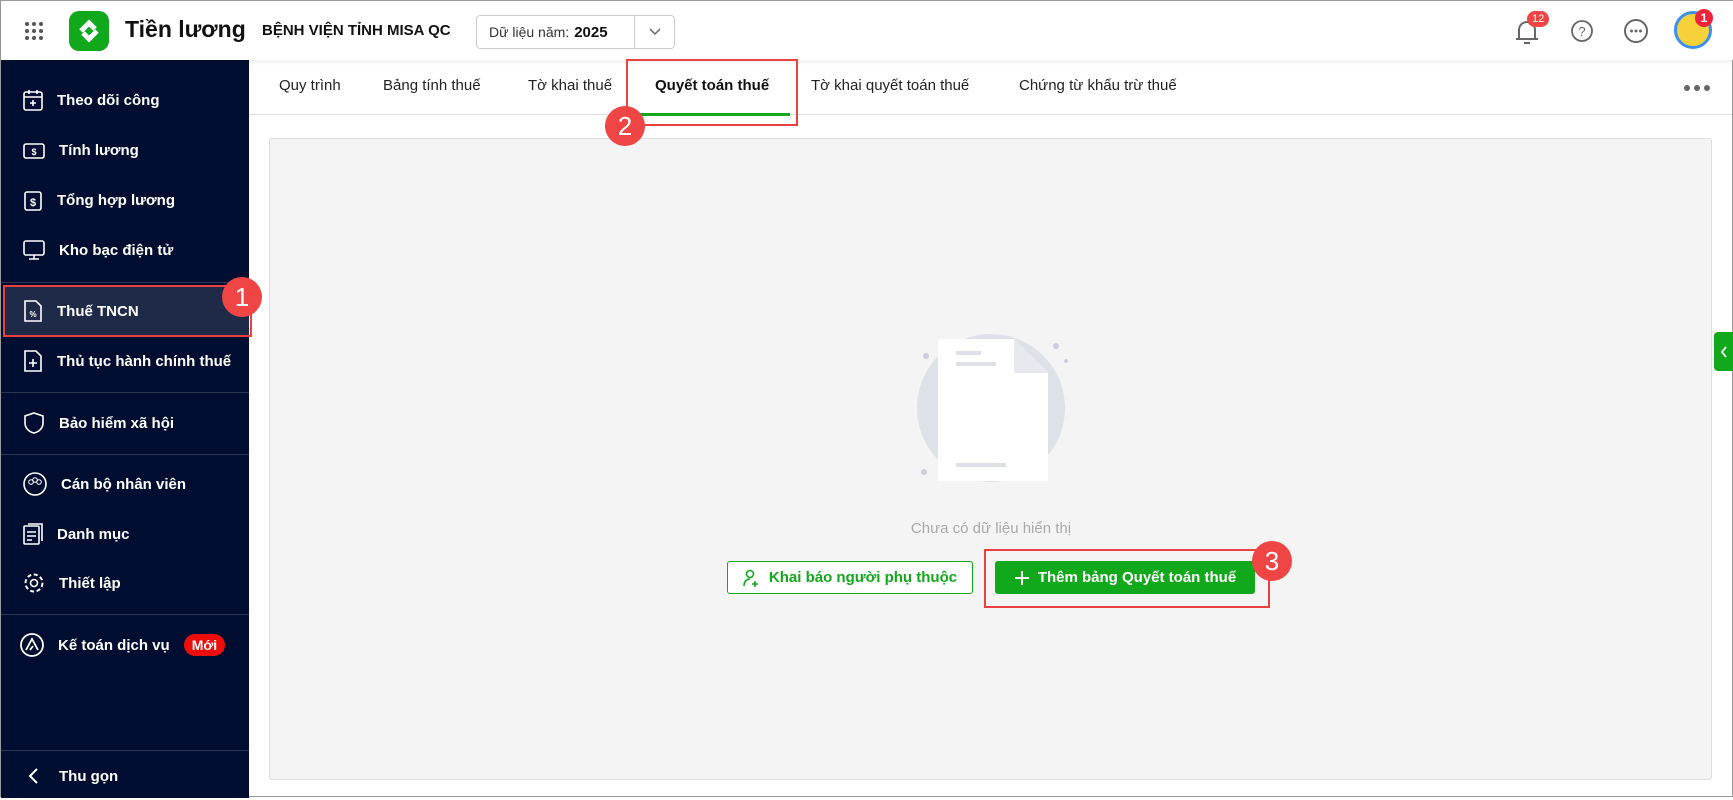 Image resolution: width=1733 pixels, height=800 pixels. I want to click on sidebar-item-label: Cán bộ nhân viên, so click(124, 484).